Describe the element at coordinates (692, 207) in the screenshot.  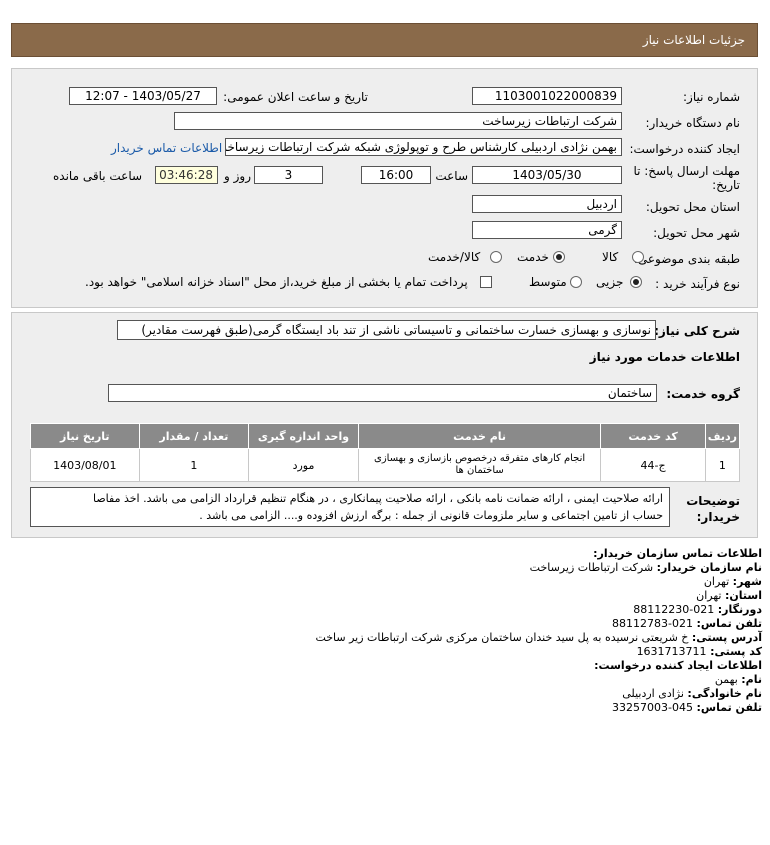
I see `province-label: استان محل تحویل:` at that location.